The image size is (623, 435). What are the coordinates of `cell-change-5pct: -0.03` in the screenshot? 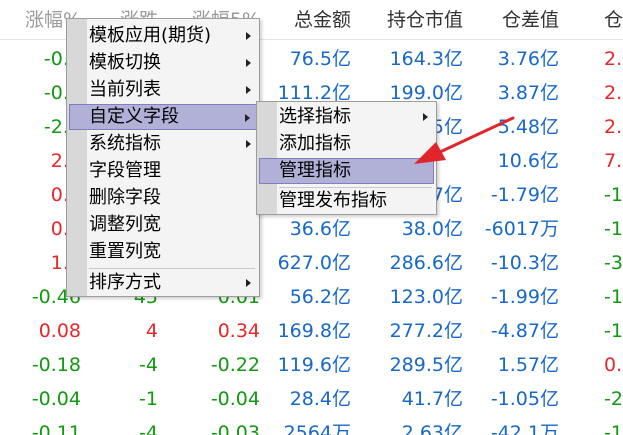 It's located at (235, 428).